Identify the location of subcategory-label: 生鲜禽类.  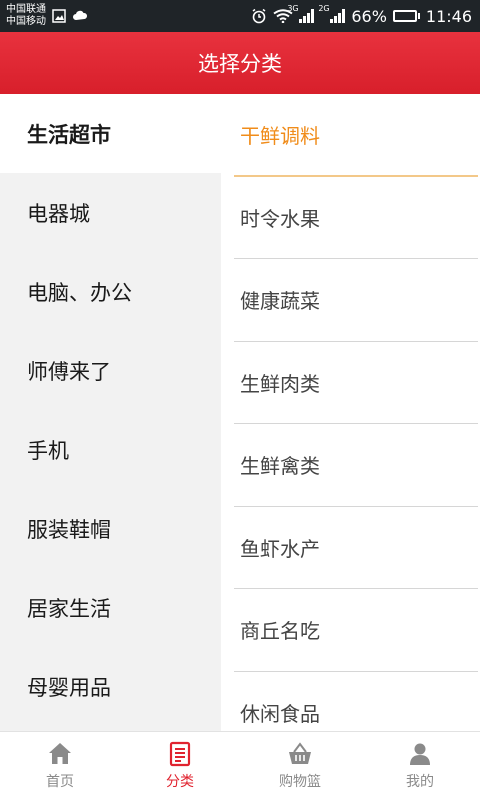
(280, 466).